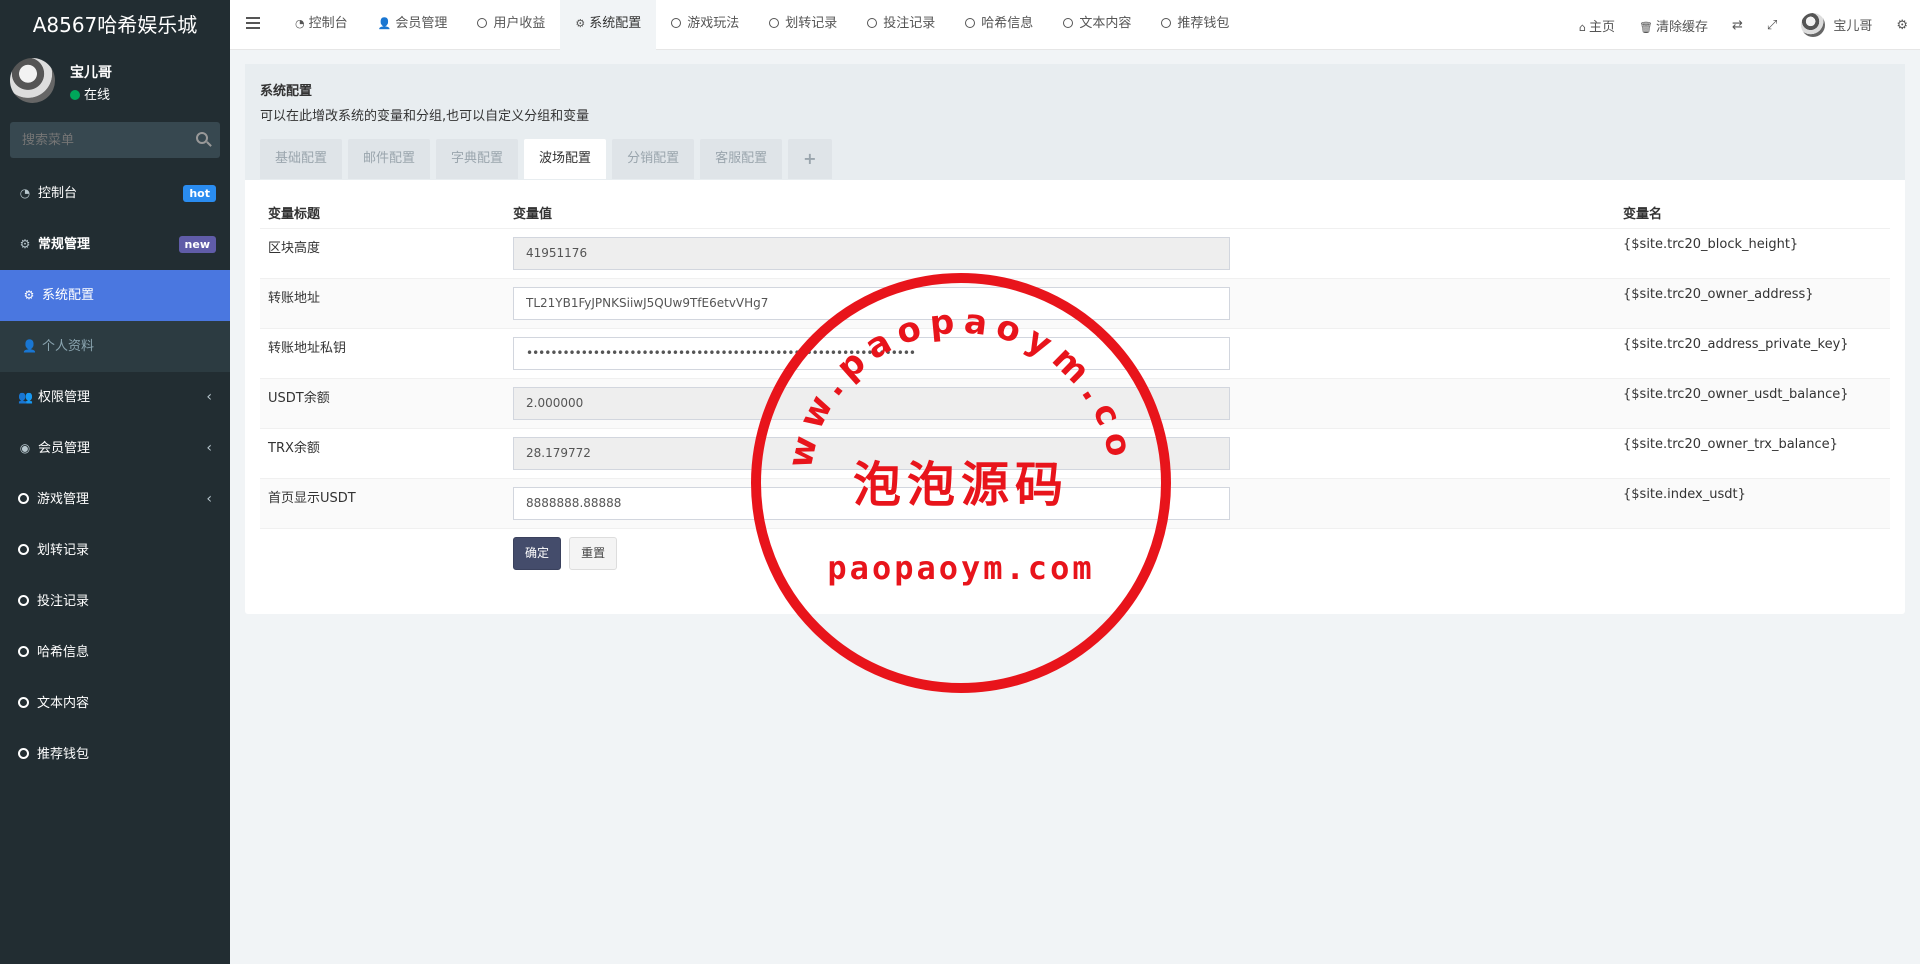  I want to click on sidebar-item-label: 推荐钱包, so click(63, 754).